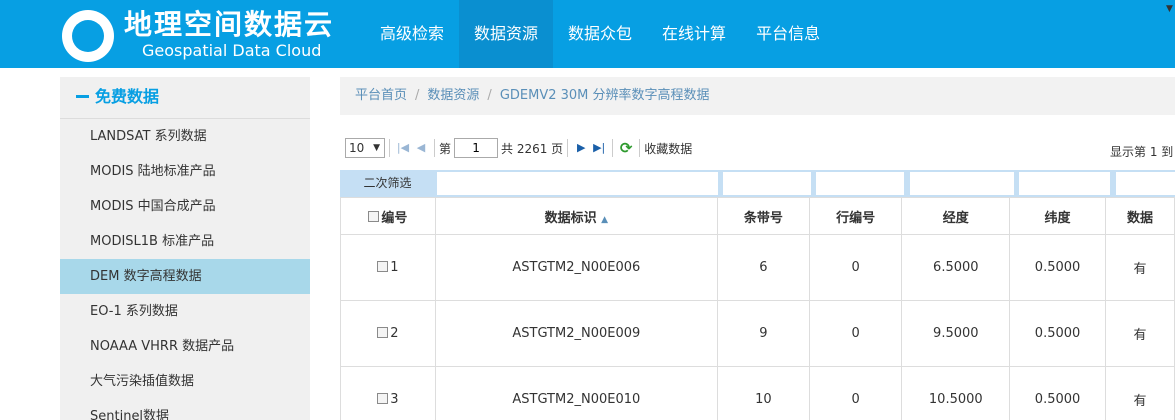  Describe the element at coordinates (1169, 9) in the screenshot. I see `filter-dropdown-chevron-icon: ▼` at that location.